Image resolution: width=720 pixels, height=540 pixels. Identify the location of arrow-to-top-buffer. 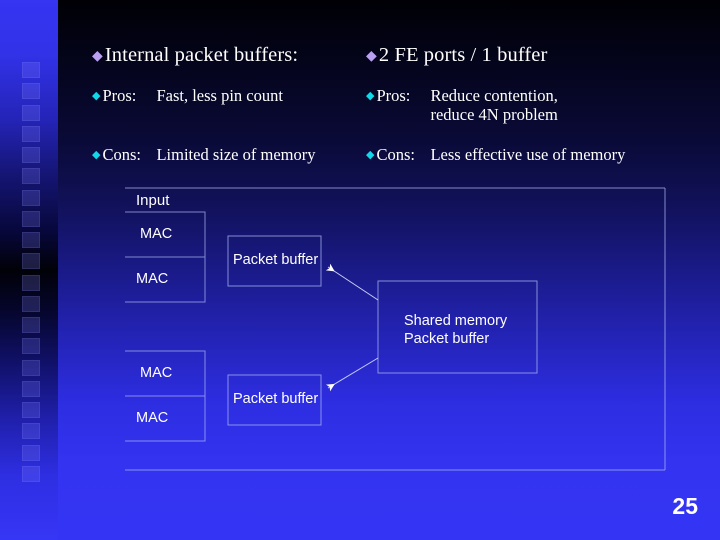
(352, 282).